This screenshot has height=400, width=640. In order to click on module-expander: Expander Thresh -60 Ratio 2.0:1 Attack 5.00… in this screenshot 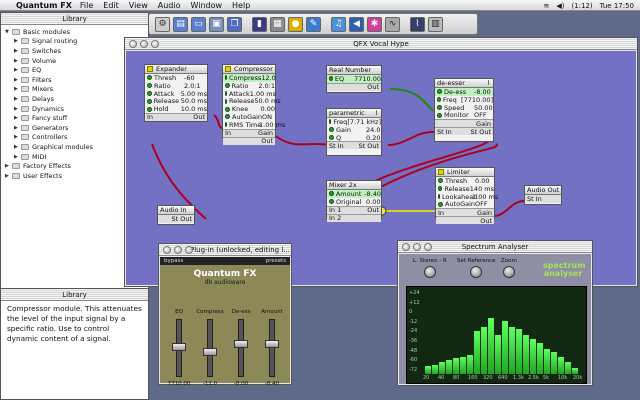, I will do `click(176, 93)`.